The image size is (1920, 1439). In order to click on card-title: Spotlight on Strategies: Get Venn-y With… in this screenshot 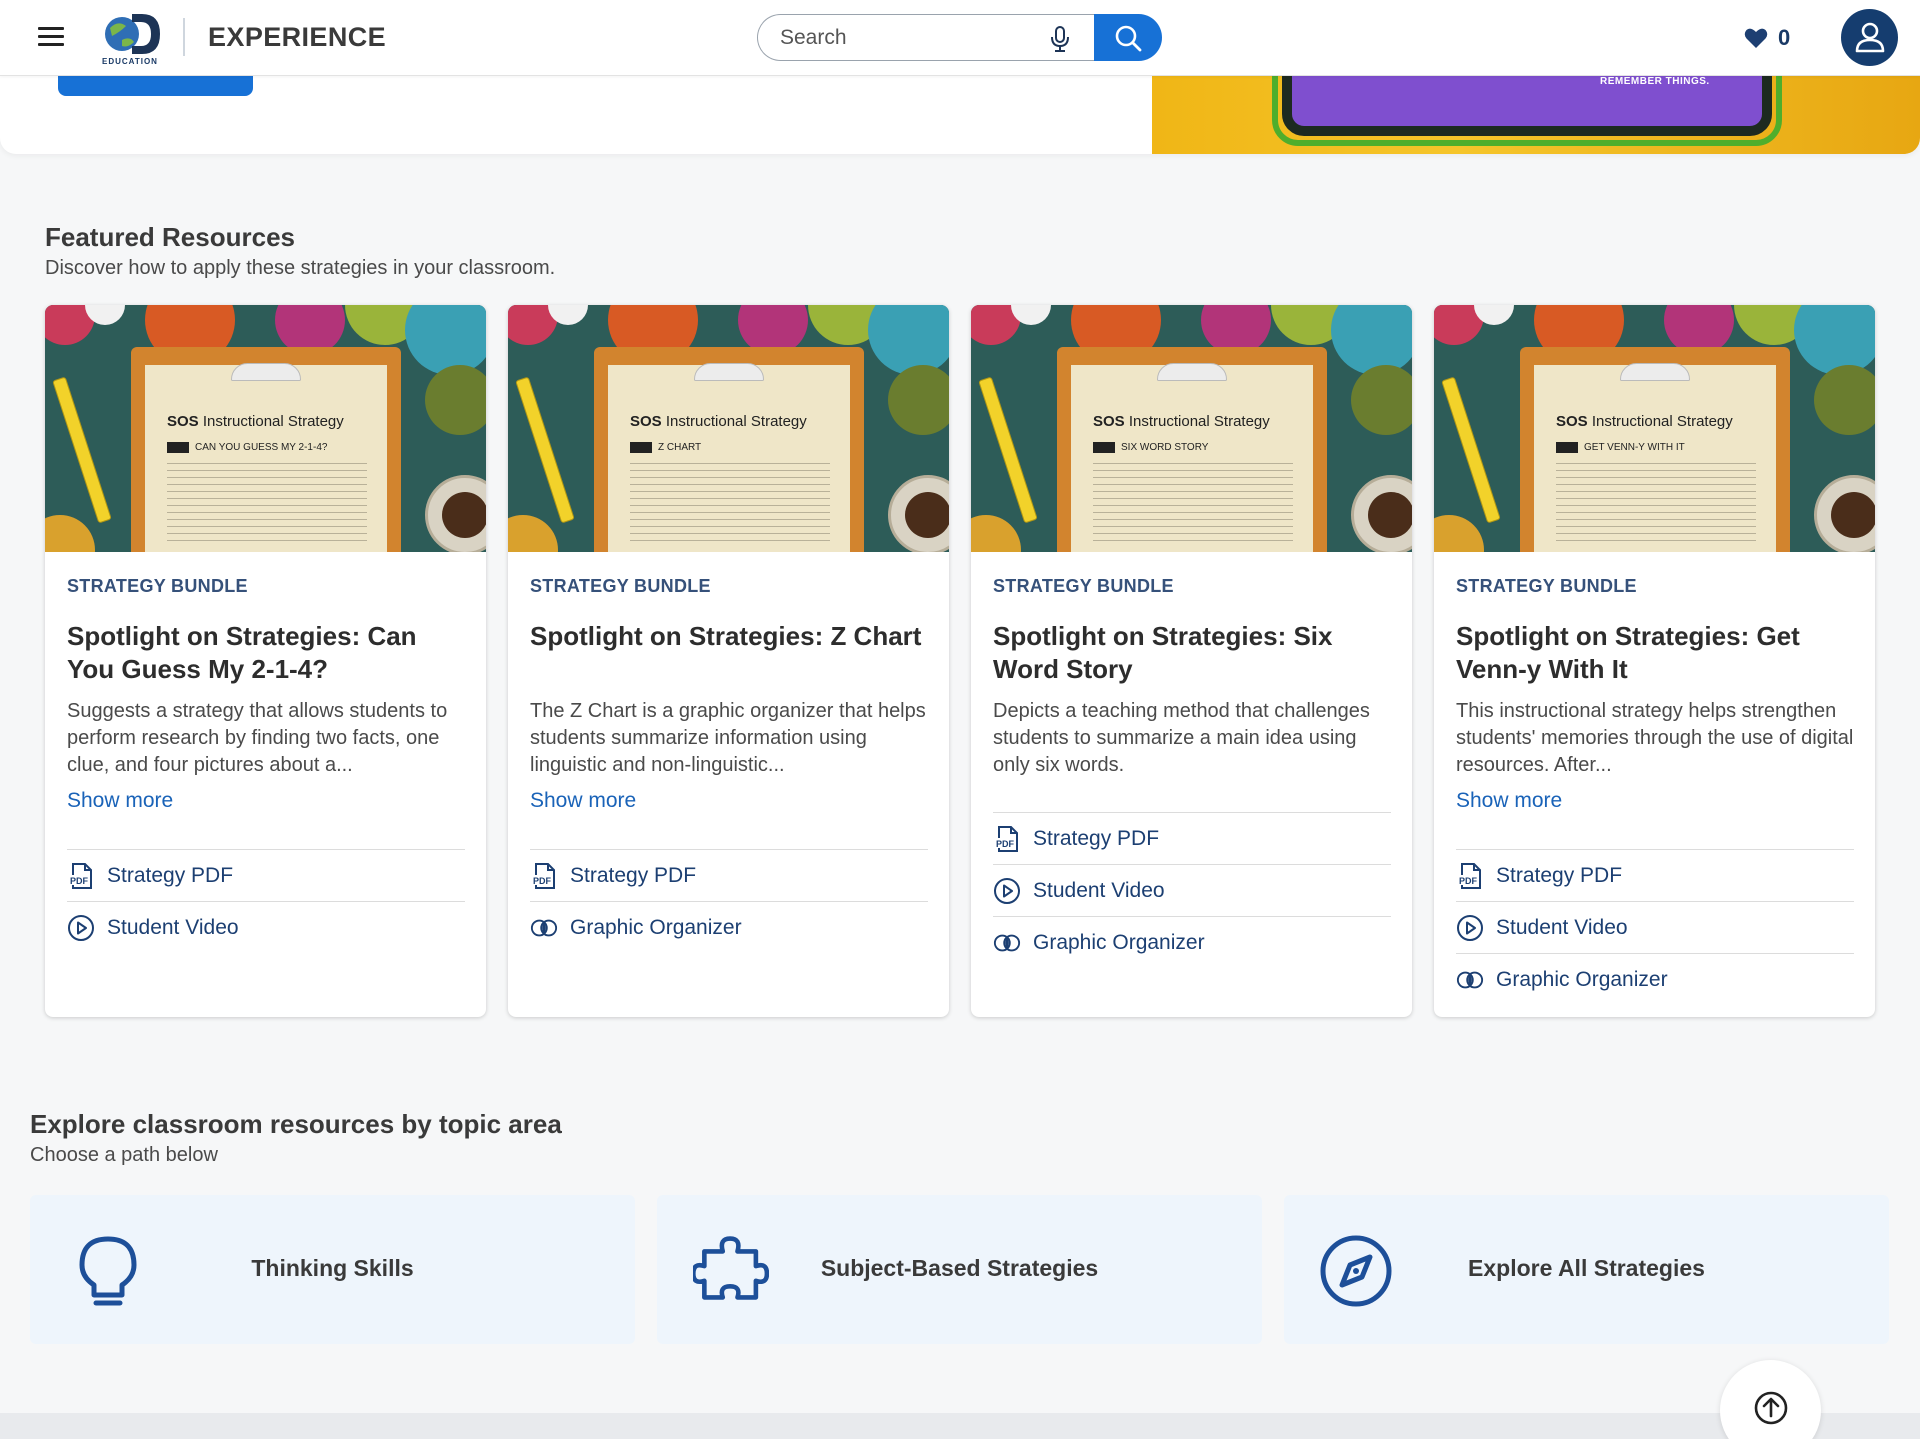, I will do `click(1656, 653)`.